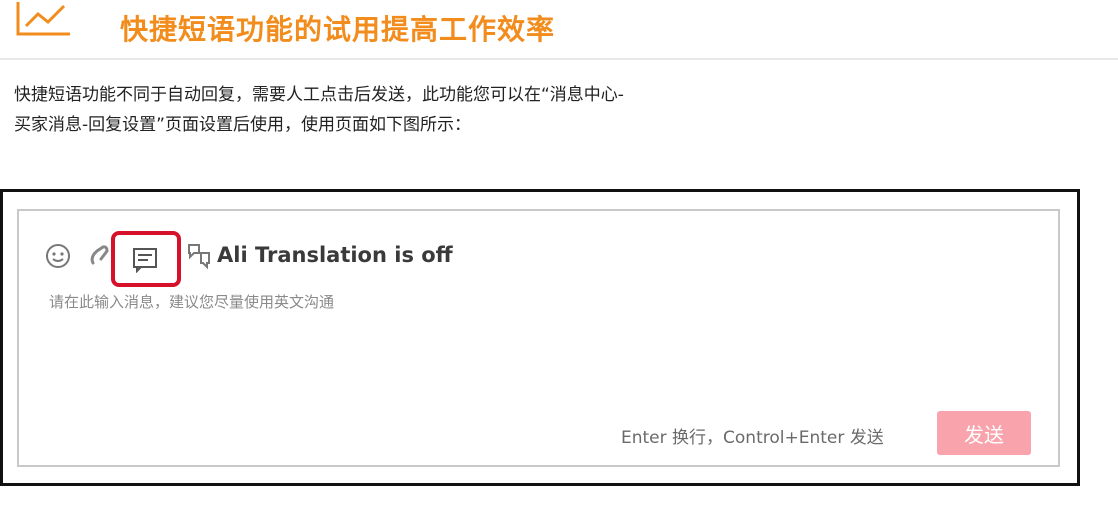 The width and height of the screenshot is (1118, 526). I want to click on quick-phrase-icon, so click(145, 259).